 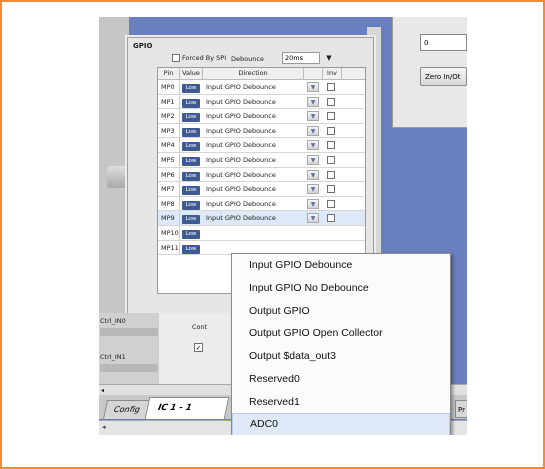 I want to click on column-header-value: Value, so click(x=191, y=73).